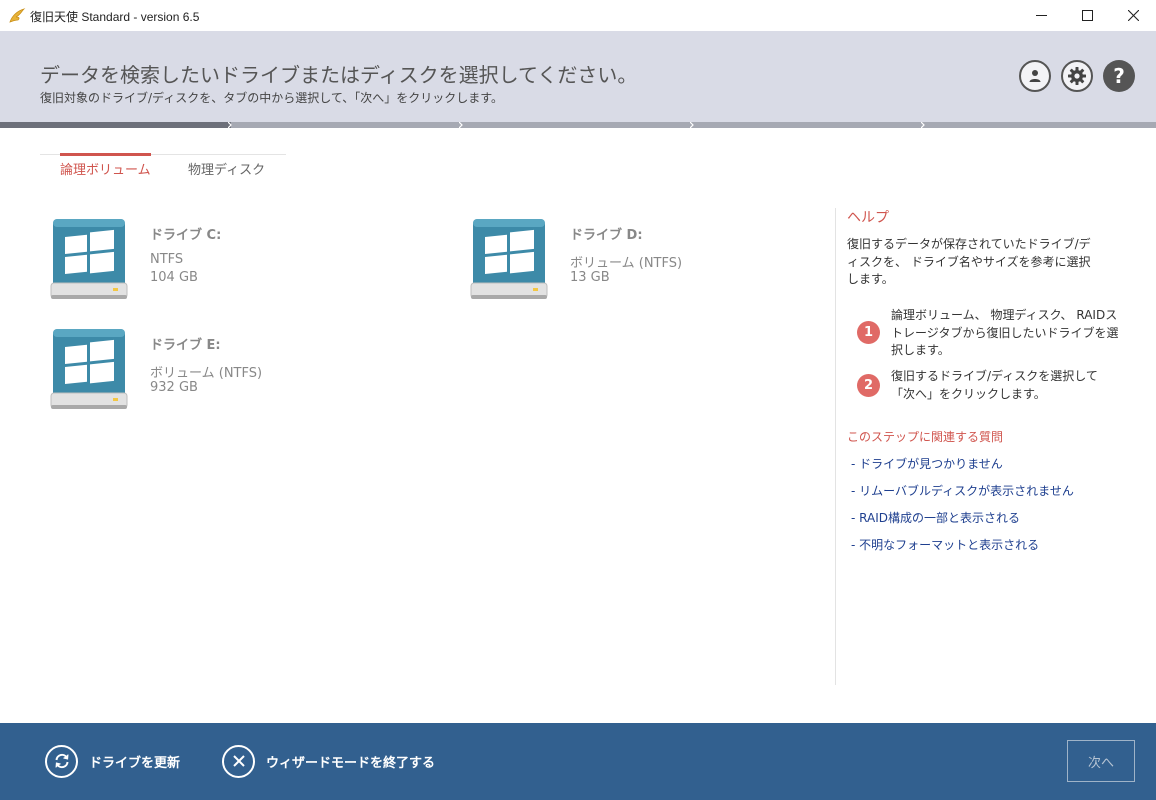 The height and width of the screenshot is (800, 1156). What do you see at coordinates (935, 517) in the screenshot?
I see `faq-link-raid-part: - RAID構成の一部と表示される` at bounding box center [935, 517].